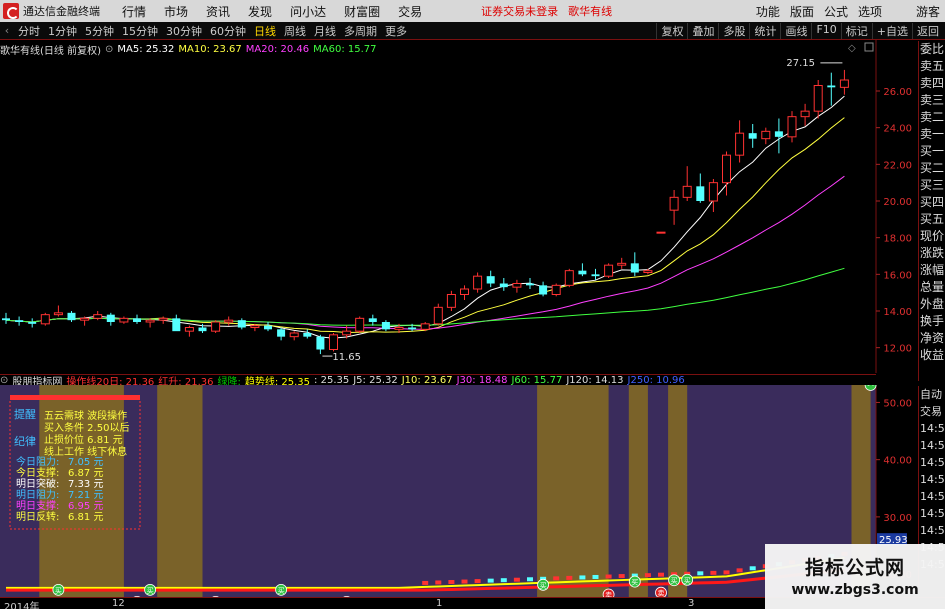 The image size is (945, 609). What do you see at coordinates (85, 462) in the screenshot?
I see `svg-text: 7.05 元` at bounding box center [85, 462].